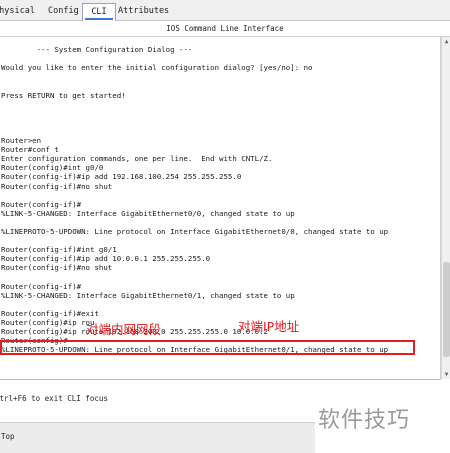 This screenshot has width=450, height=453. What do you see at coordinates (50, 313) in the screenshot?
I see `console-line: Router(config-if)#exit` at bounding box center [50, 313].